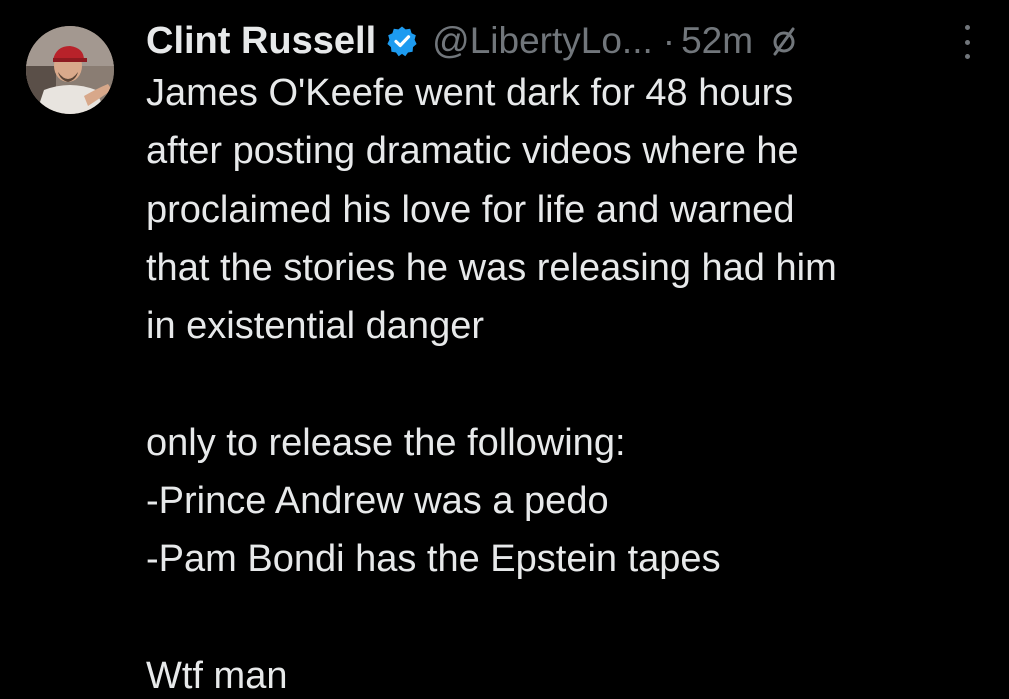 Image resolution: width=1009 pixels, height=699 pixels. What do you see at coordinates (261, 41) in the screenshot?
I see `author-display-name: Clint Russell` at bounding box center [261, 41].